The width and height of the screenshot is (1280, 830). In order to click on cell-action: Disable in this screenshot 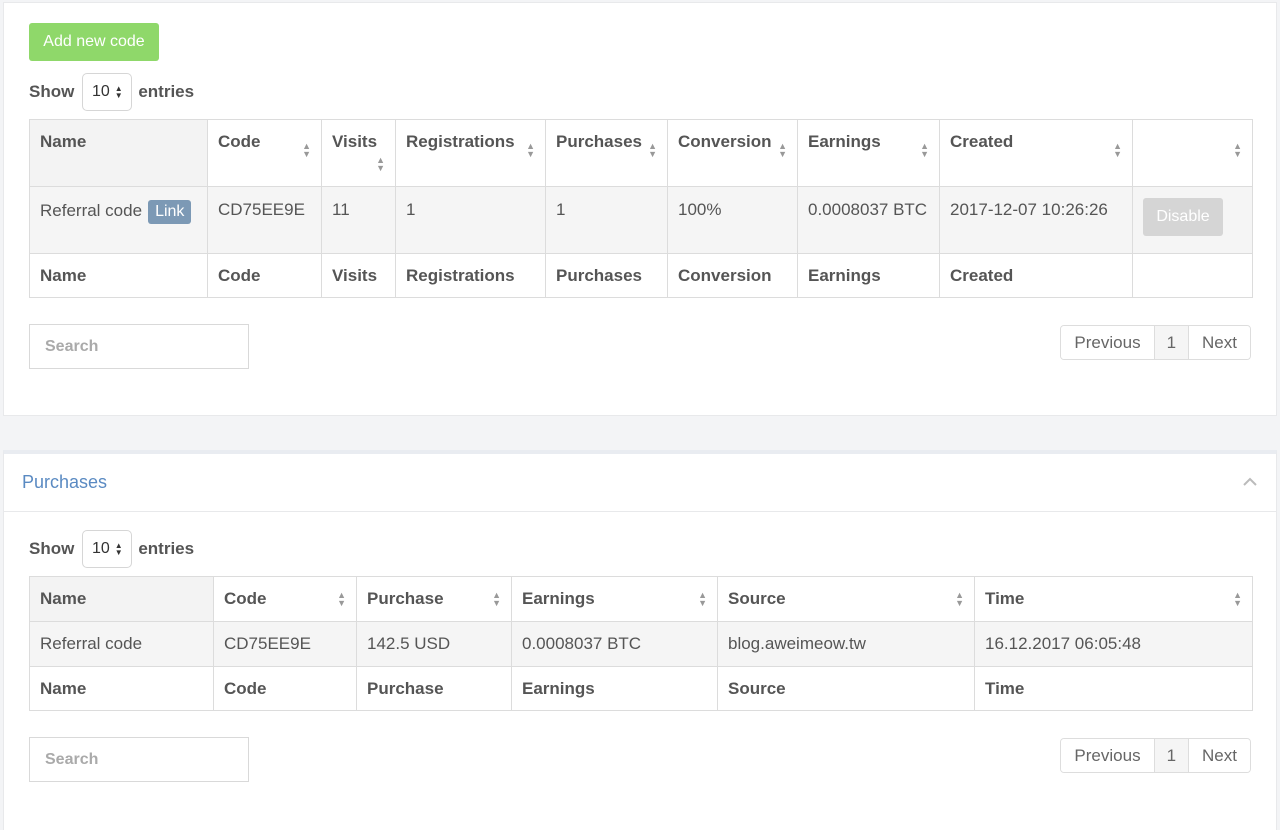, I will do `click(1192, 220)`.